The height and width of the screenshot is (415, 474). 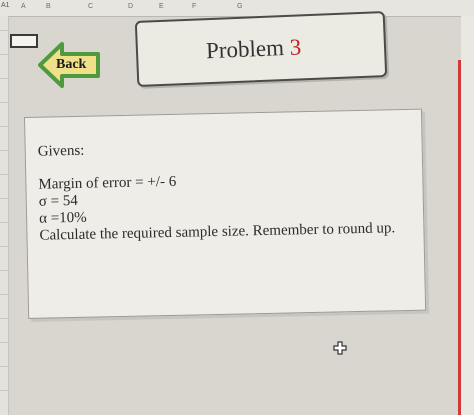 What do you see at coordinates (194, 6) in the screenshot?
I see `column-header-f: F` at bounding box center [194, 6].